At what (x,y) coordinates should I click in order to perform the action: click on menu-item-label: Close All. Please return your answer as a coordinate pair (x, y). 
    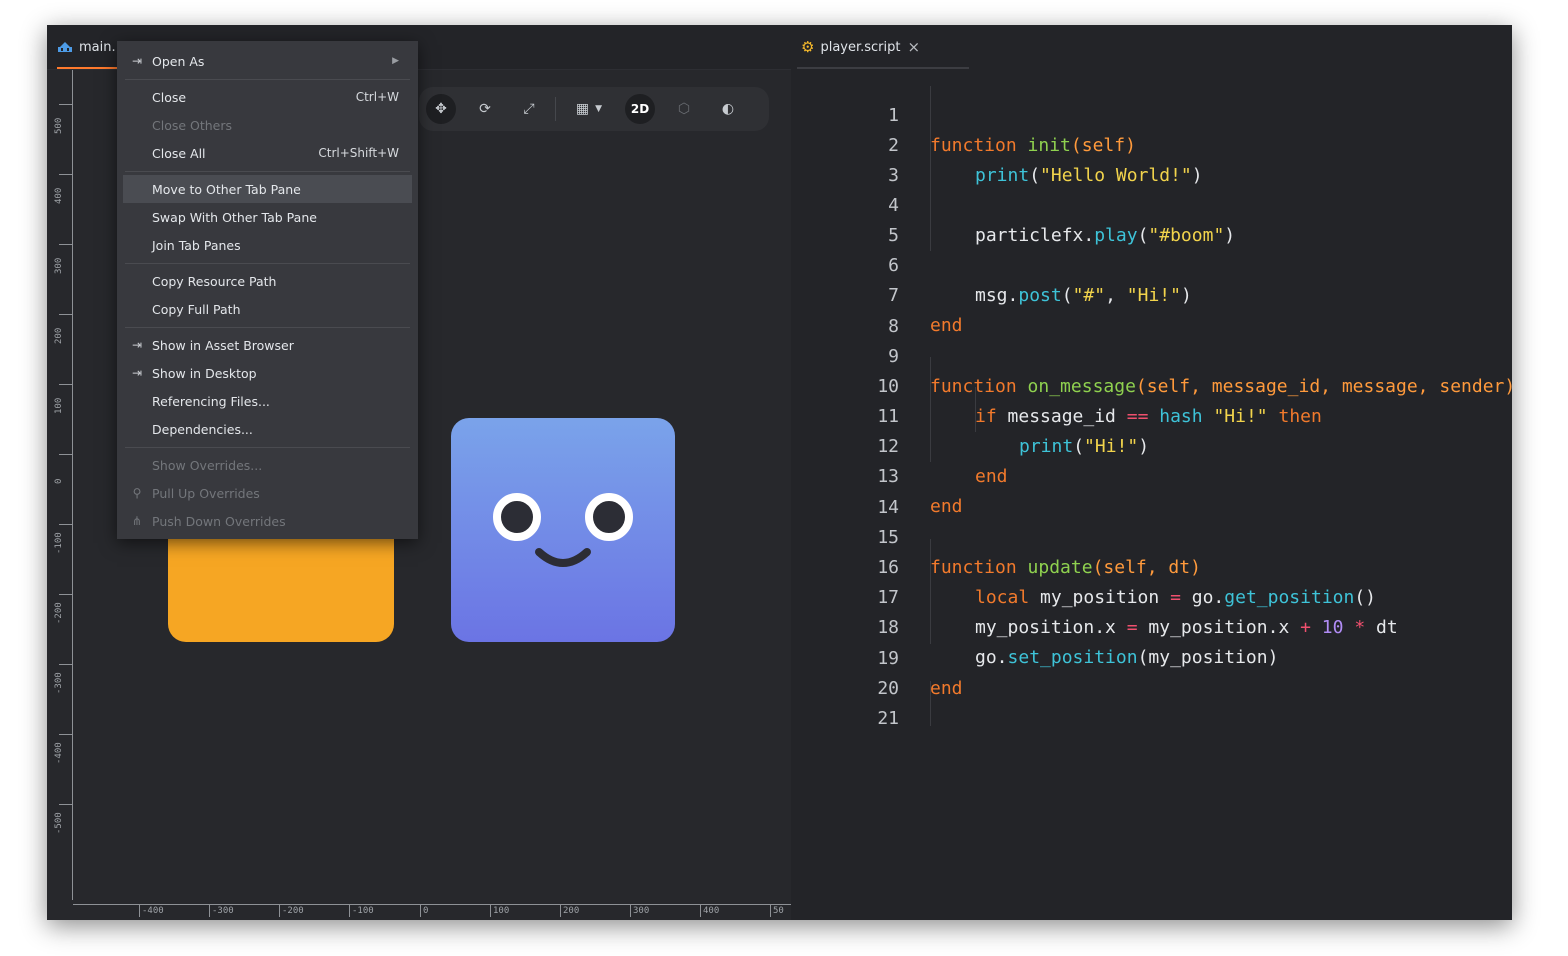
    Looking at the image, I should click on (179, 153).